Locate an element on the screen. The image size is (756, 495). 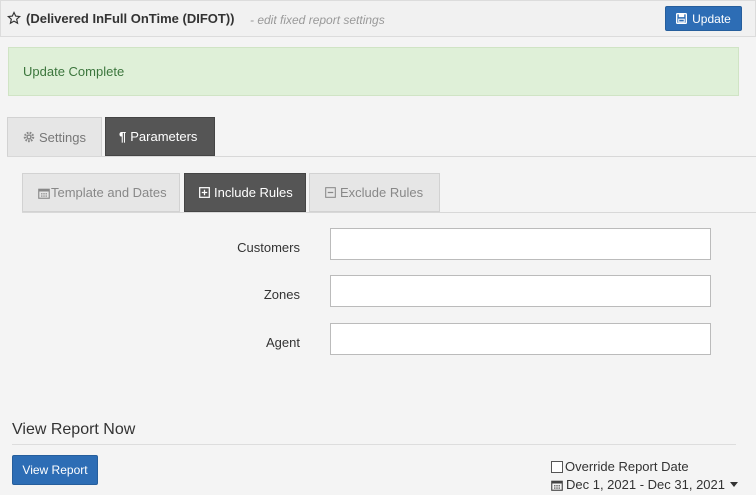
view-report-button: View Report is located at coordinates (55, 470).